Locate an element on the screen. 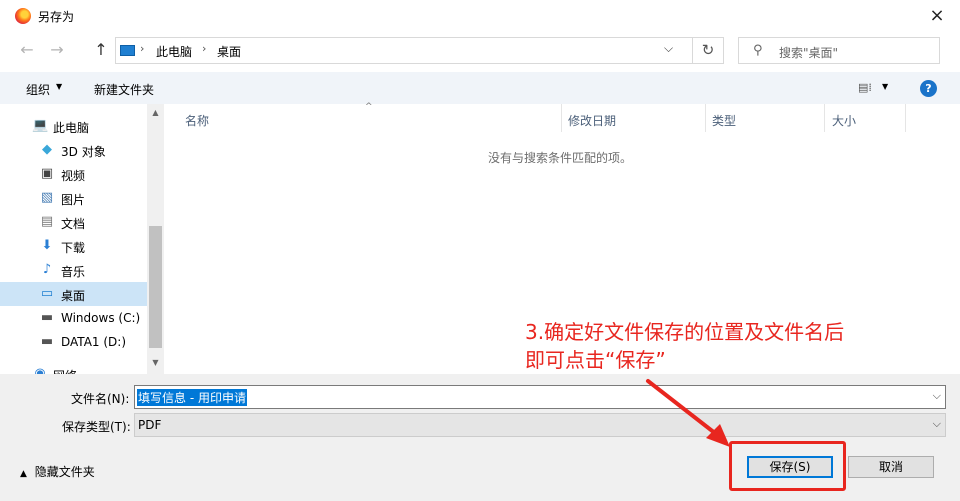  filename-label: 文件名(N): is located at coordinates (100, 399).